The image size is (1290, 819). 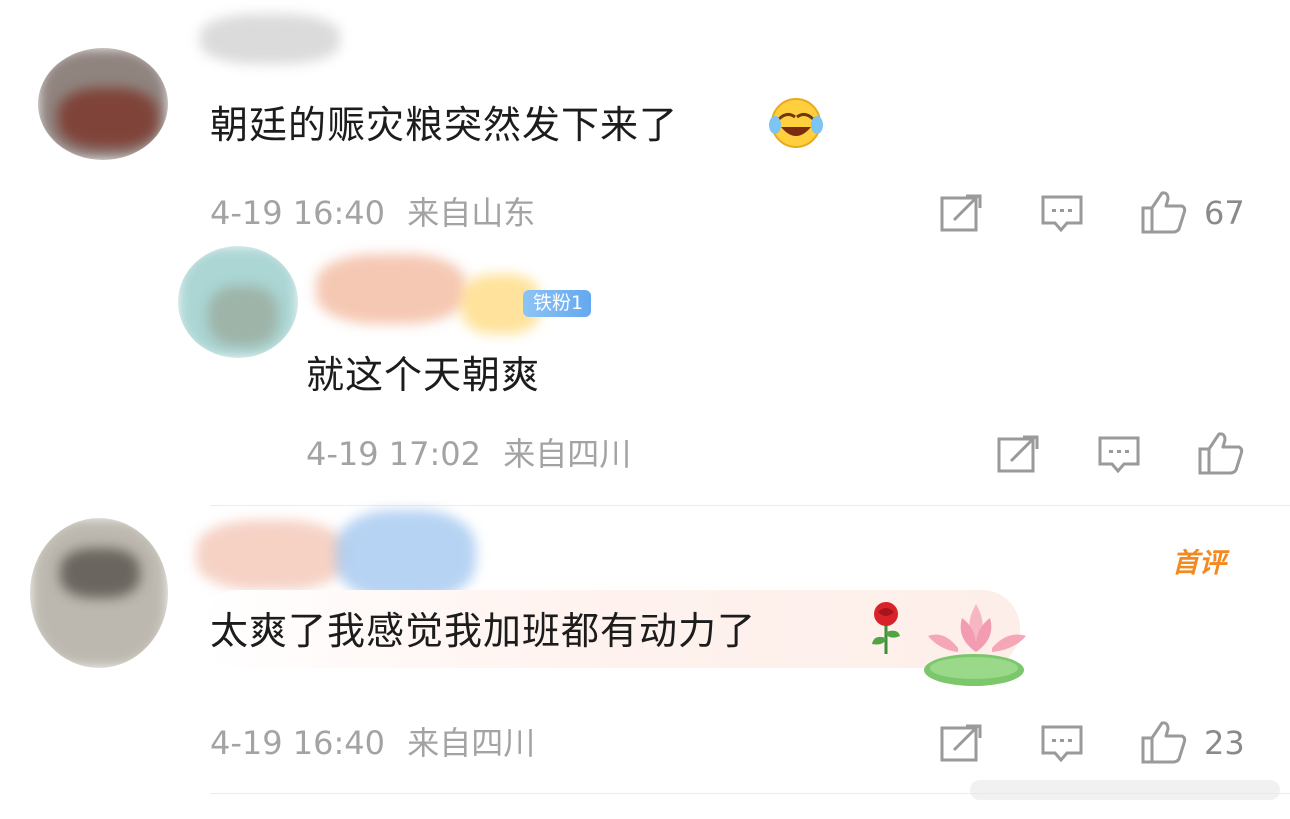 I want to click on reply-time: 4-19 17:02, so click(x=394, y=454).